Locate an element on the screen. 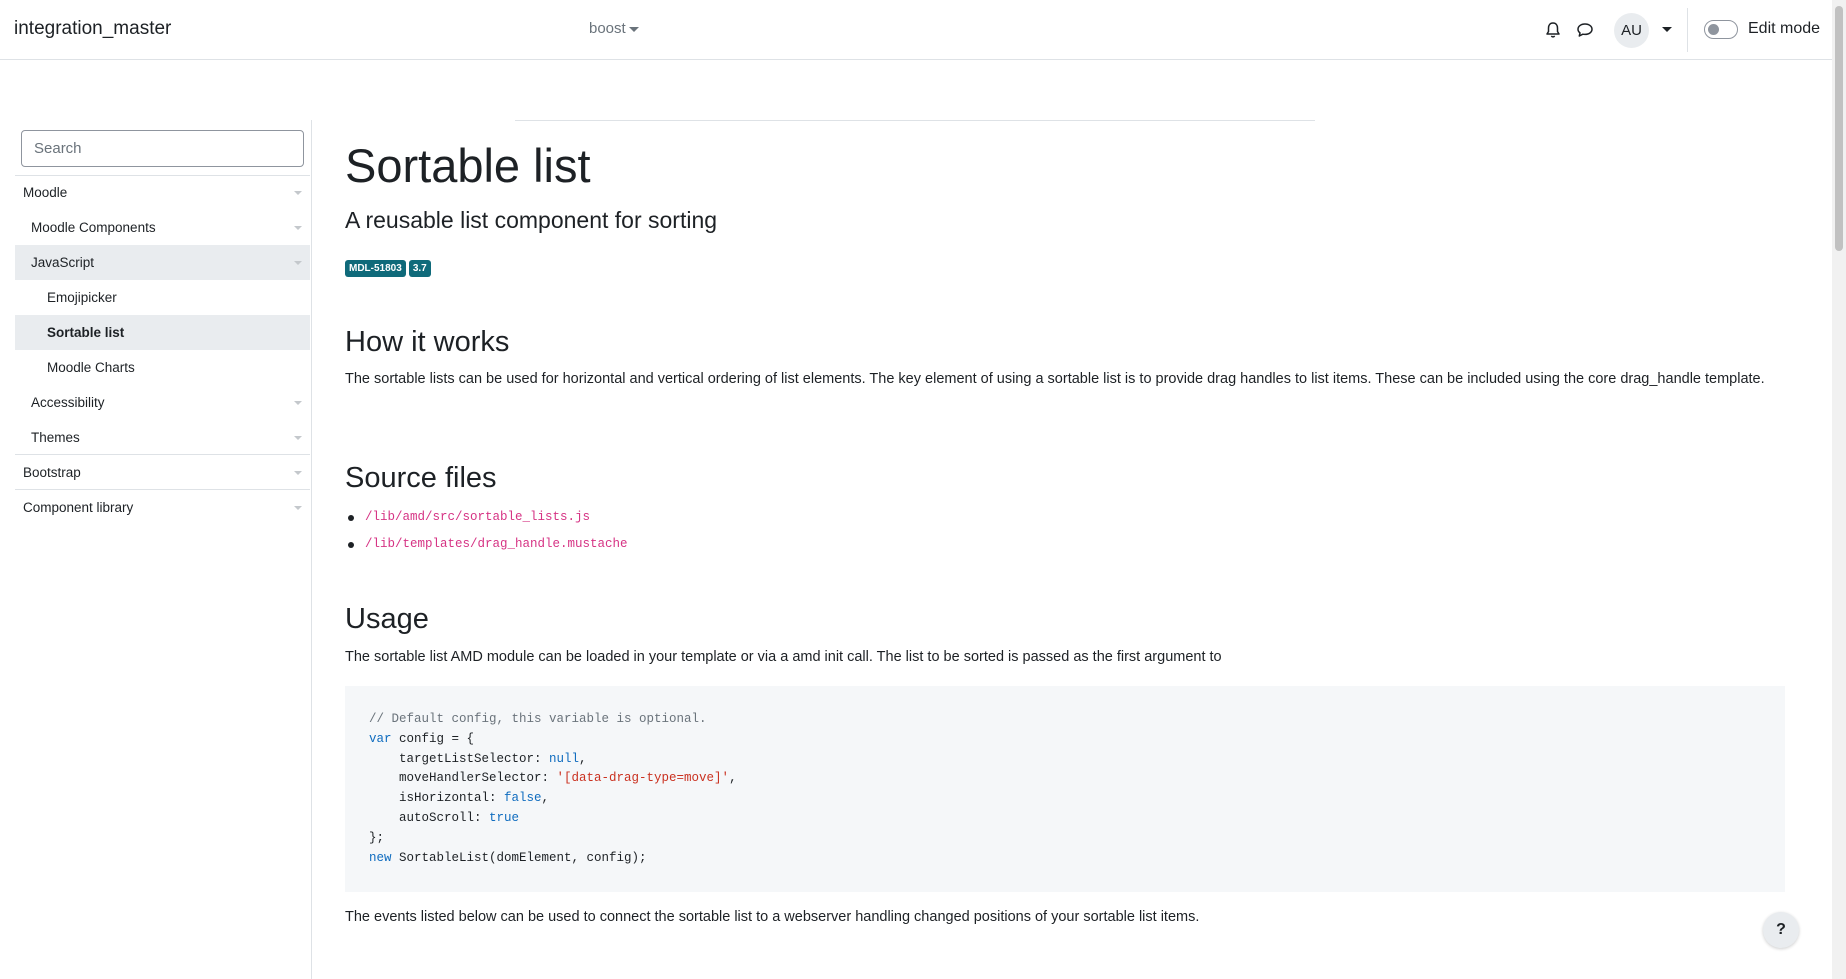 The image size is (1846, 979). sidebar-item-label: Emojipicker is located at coordinates (82, 297).